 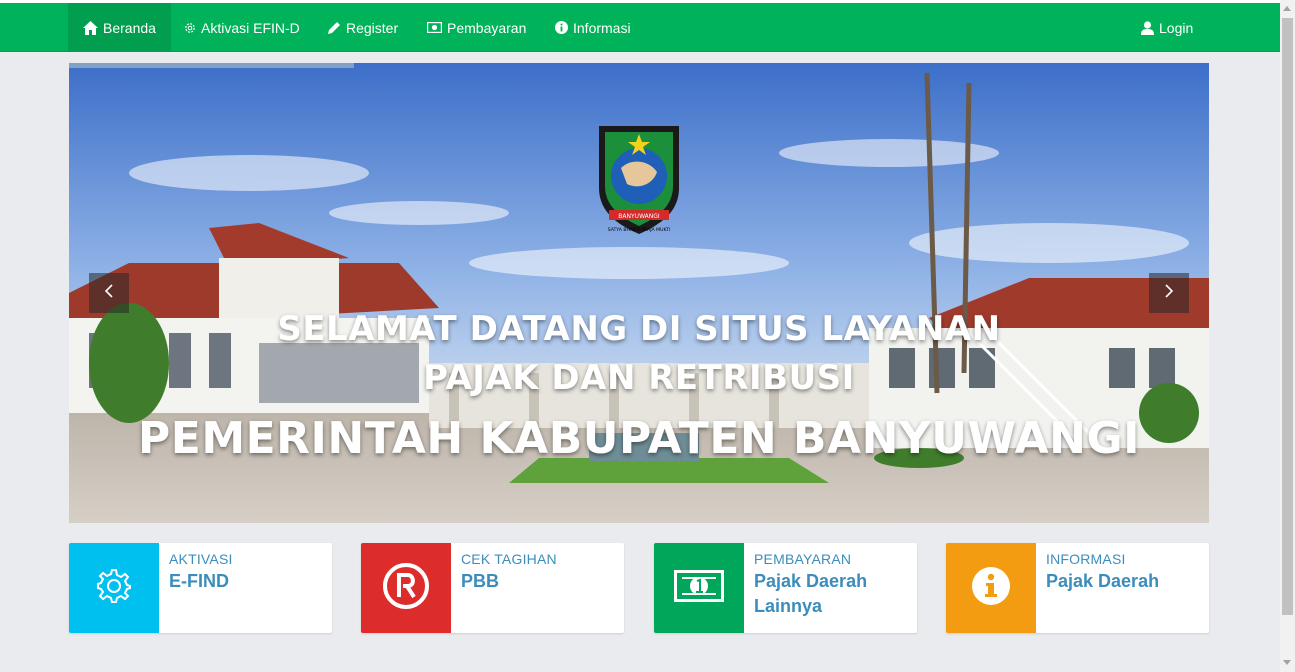 I want to click on card-caption: AKTIVASI, so click(x=201, y=559).